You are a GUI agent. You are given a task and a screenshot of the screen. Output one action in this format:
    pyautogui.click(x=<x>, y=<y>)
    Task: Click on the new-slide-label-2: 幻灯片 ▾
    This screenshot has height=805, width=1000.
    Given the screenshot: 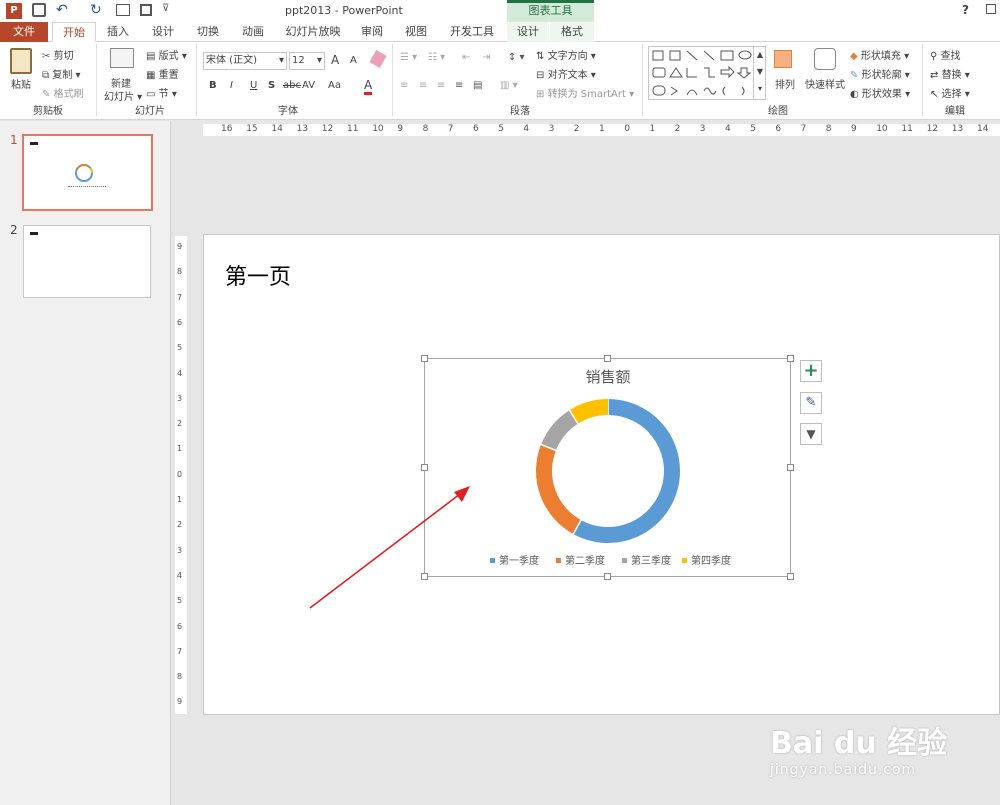 What is the action you would take?
    pyautogui.click(x=123, y=95)
    